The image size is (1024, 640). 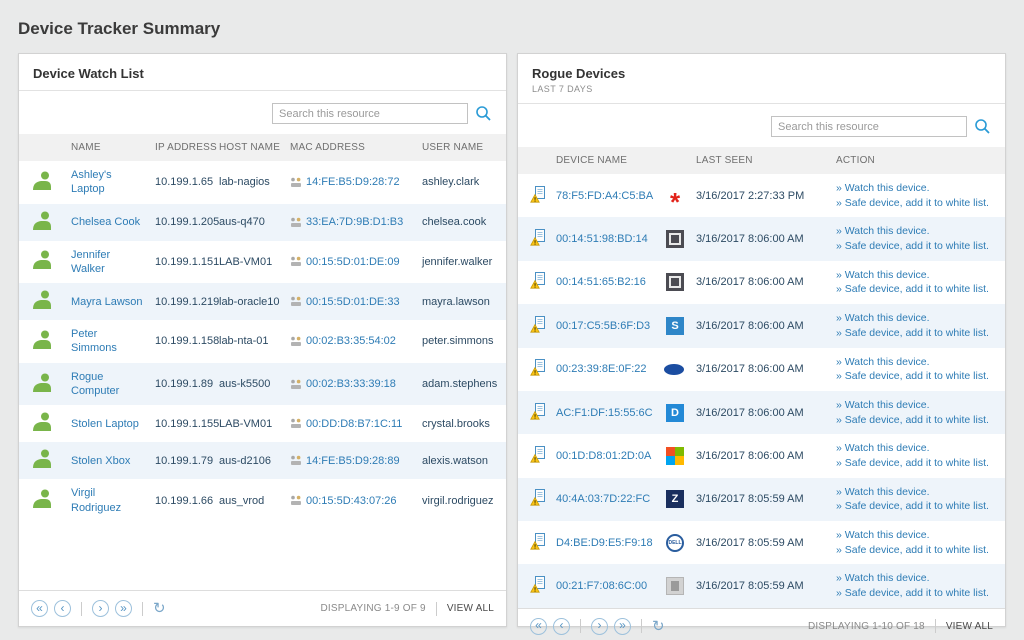 What do you see at coordinates (244, 182) in the screenshot?
I see `host-name: lab-nagios` at bounding box center [244, 182].